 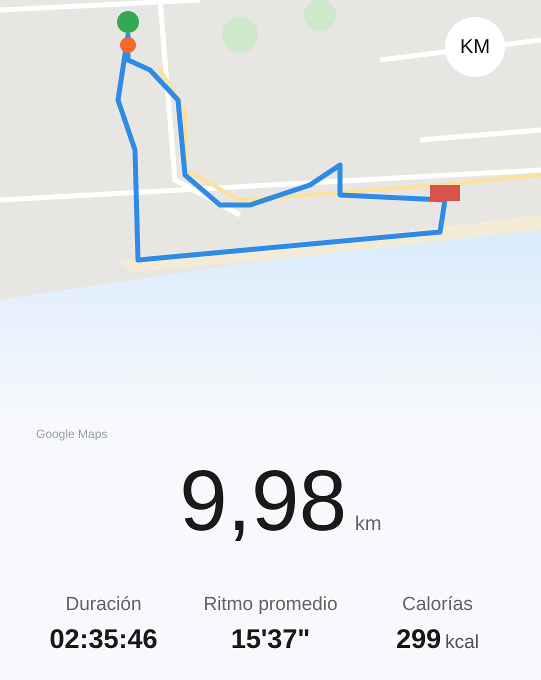 What do you see at coordinates (270, 605) in the screenshot?
I see `stat-label: Ritmo promedio` at bounding box center [270, 605].